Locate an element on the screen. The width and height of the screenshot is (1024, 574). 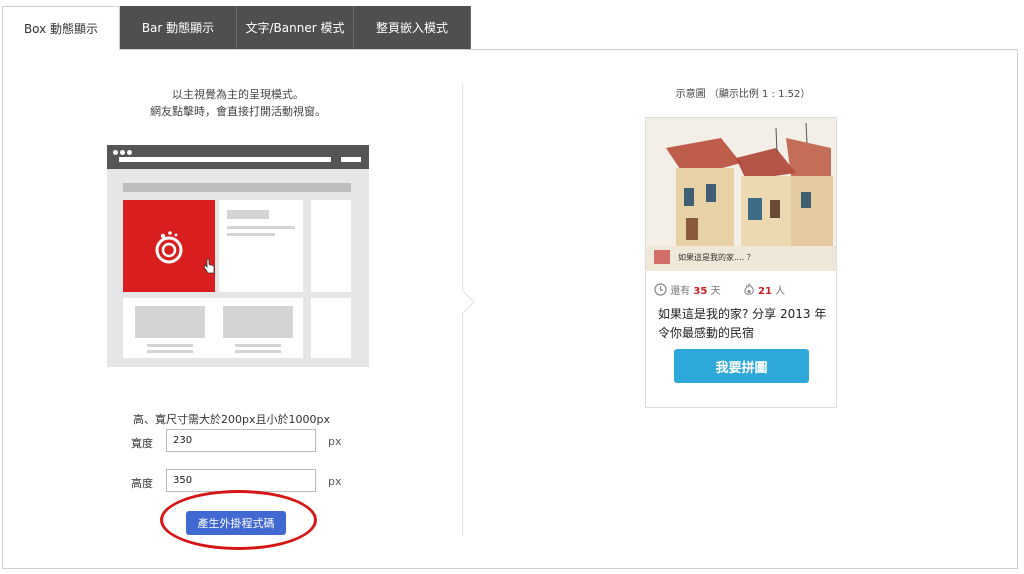
header-strip is located at coordinates (237, 187).